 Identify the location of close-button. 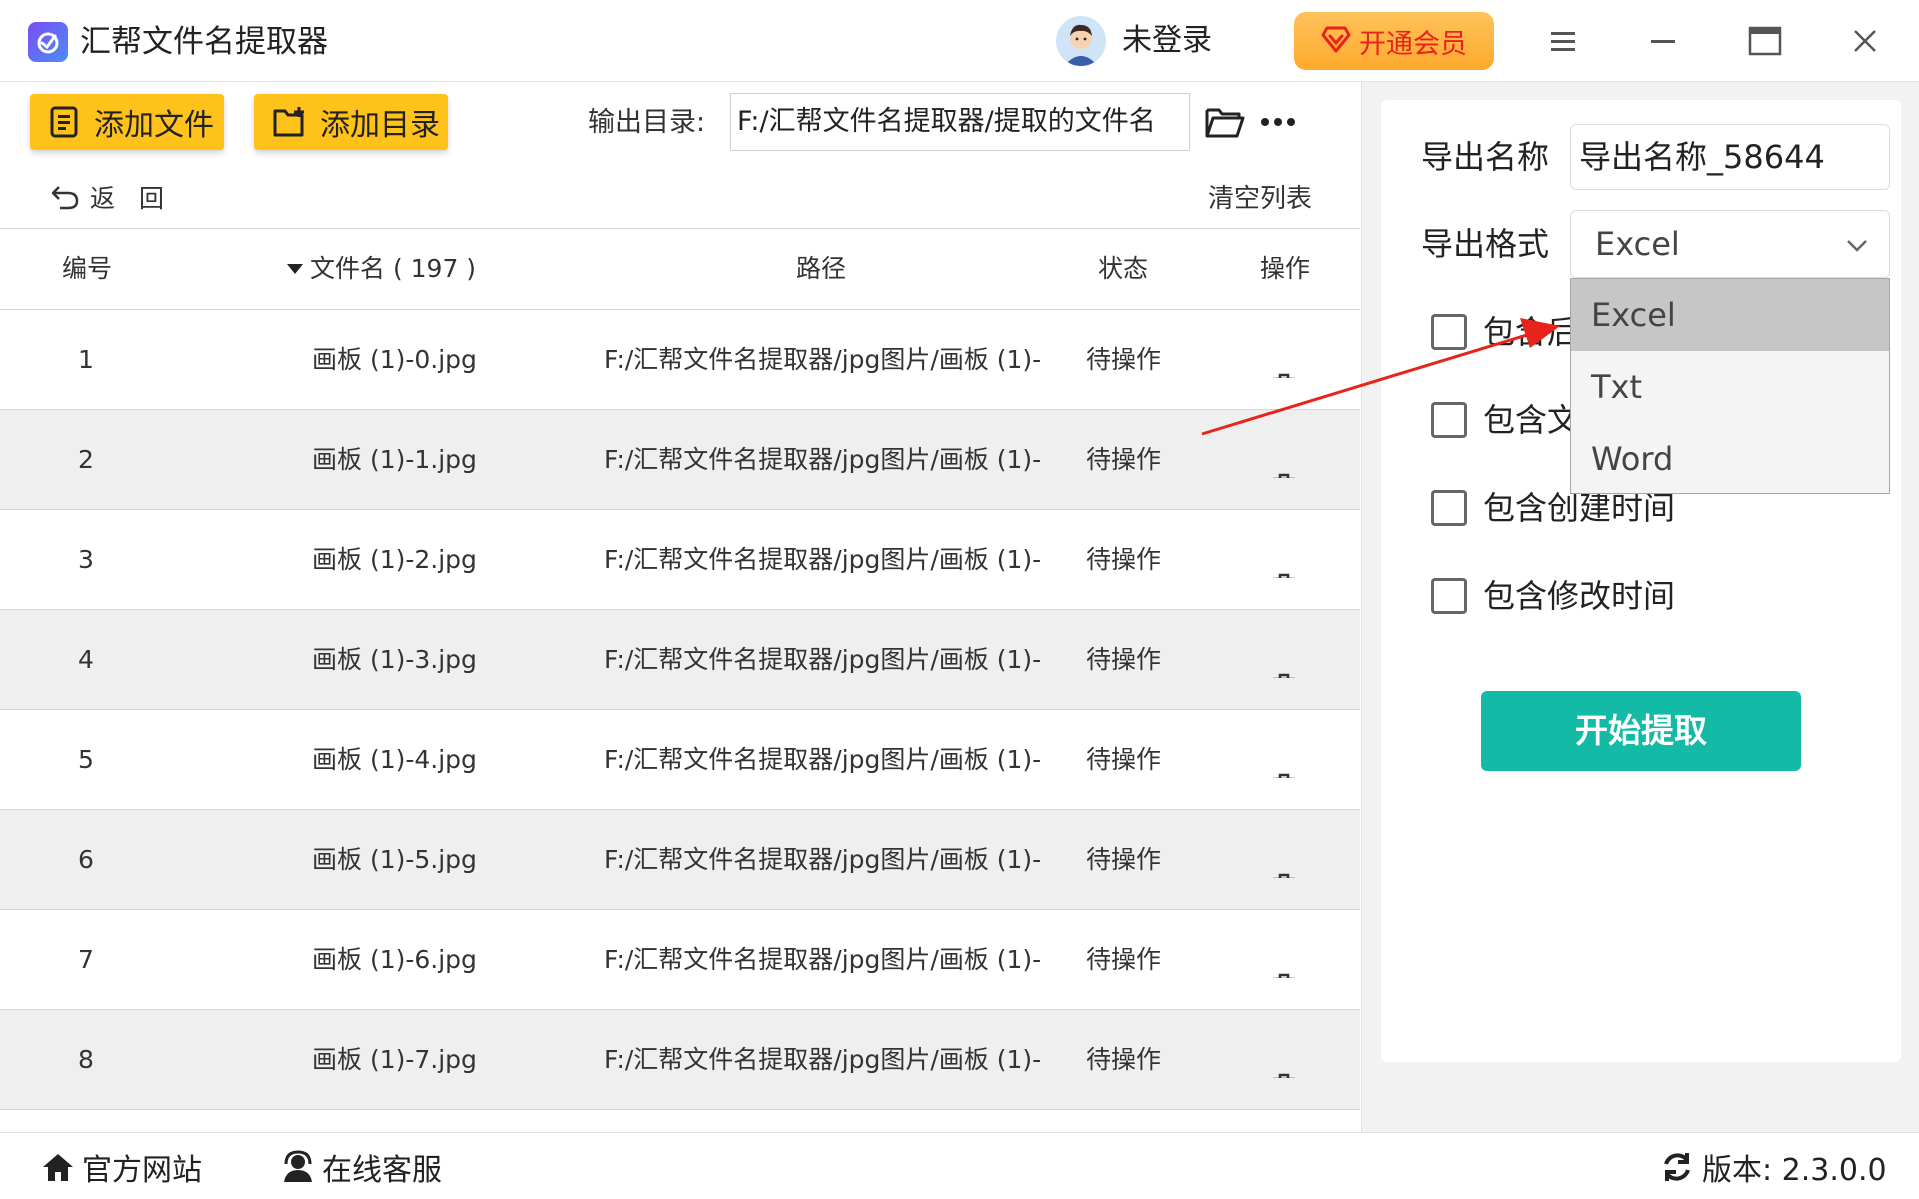
(1865, 41).